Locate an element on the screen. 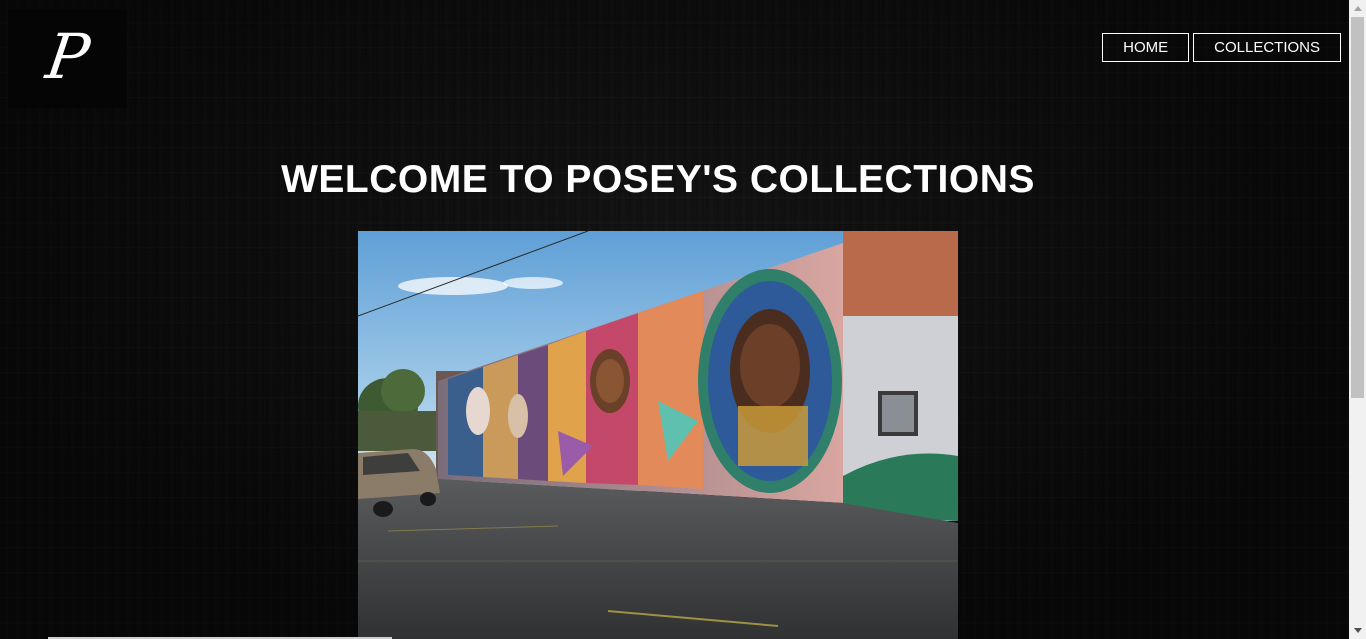  chevron-up-icon is located at coordinates (1357, 8).